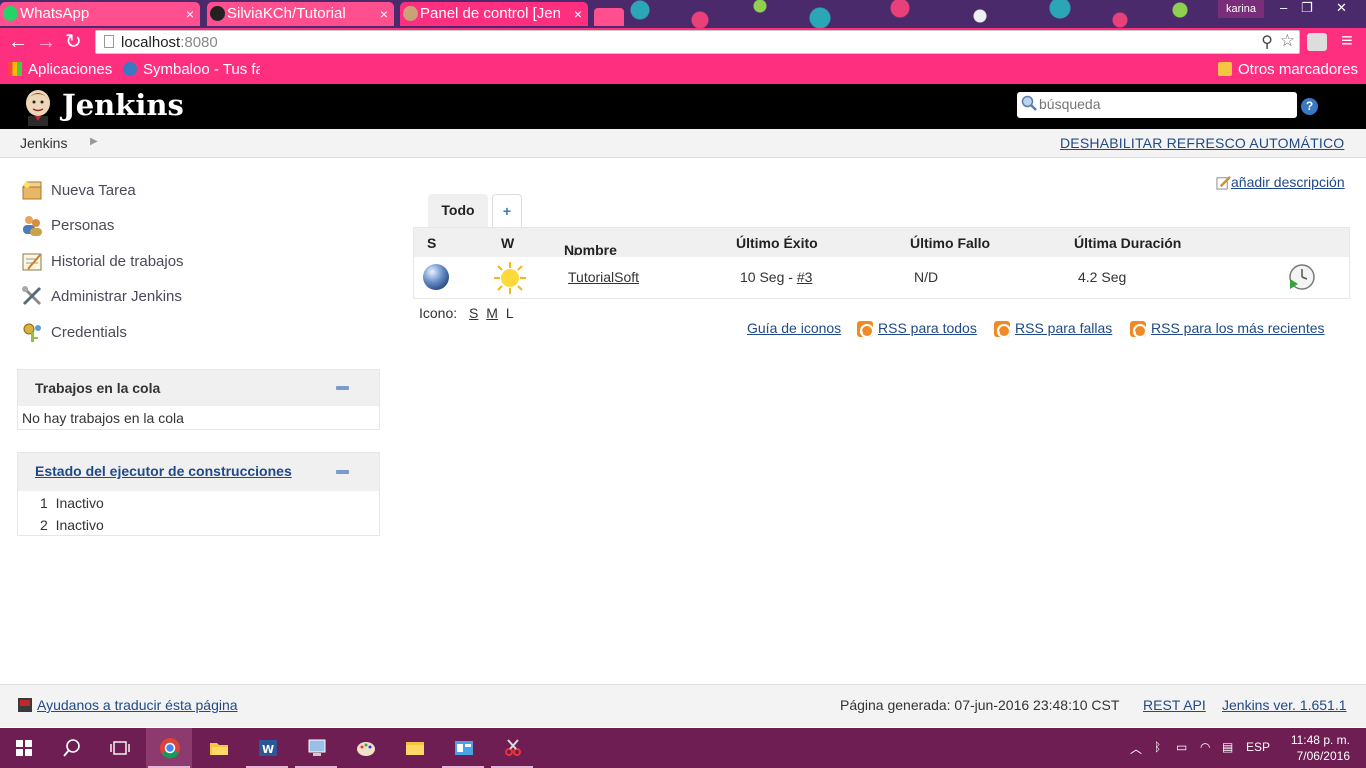 This screenshot has height=768, width=1366. Describe the element at coordinates (777, 243) in the screenshot. I see `col-last-success: Último Éxito` at that location.